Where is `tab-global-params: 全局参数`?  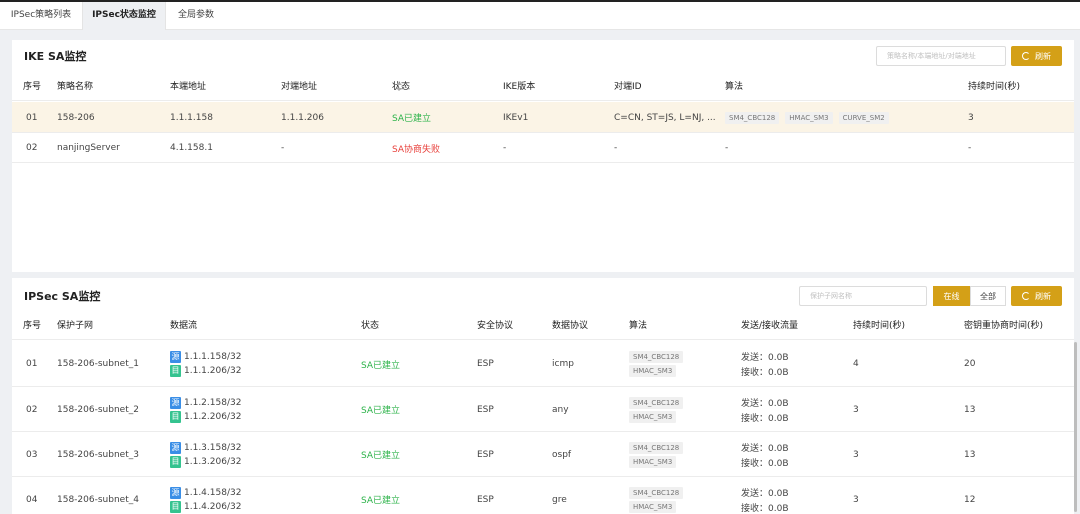 tab-global-params: 全局参数 is located at coordinates (196, 16).